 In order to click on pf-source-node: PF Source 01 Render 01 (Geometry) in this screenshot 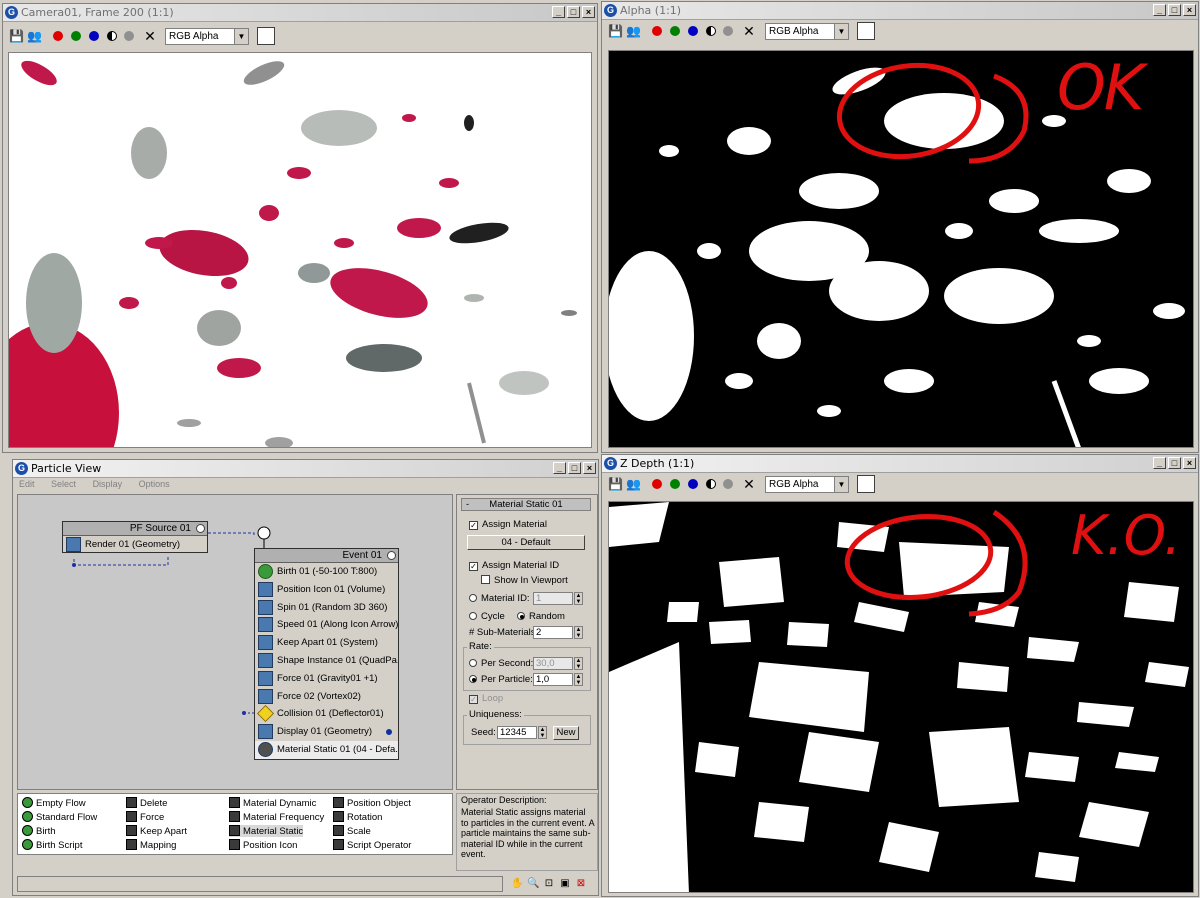, I will do `click(135, 537)`.